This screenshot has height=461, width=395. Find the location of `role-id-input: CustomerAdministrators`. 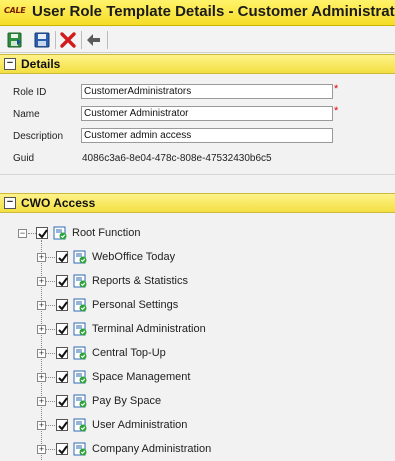

role-id-input: CustomerAdministrators is located at coordinates (207, 91).